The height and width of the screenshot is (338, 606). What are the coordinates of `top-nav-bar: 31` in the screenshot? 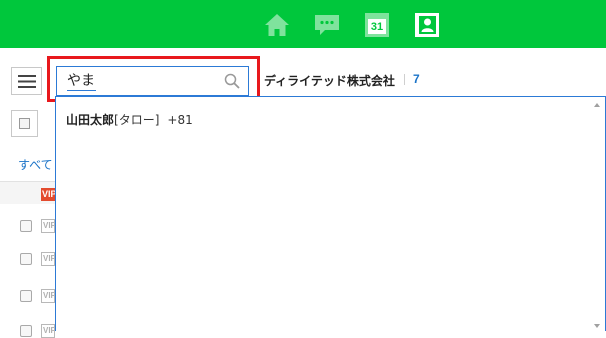 It's located at (303, 24).